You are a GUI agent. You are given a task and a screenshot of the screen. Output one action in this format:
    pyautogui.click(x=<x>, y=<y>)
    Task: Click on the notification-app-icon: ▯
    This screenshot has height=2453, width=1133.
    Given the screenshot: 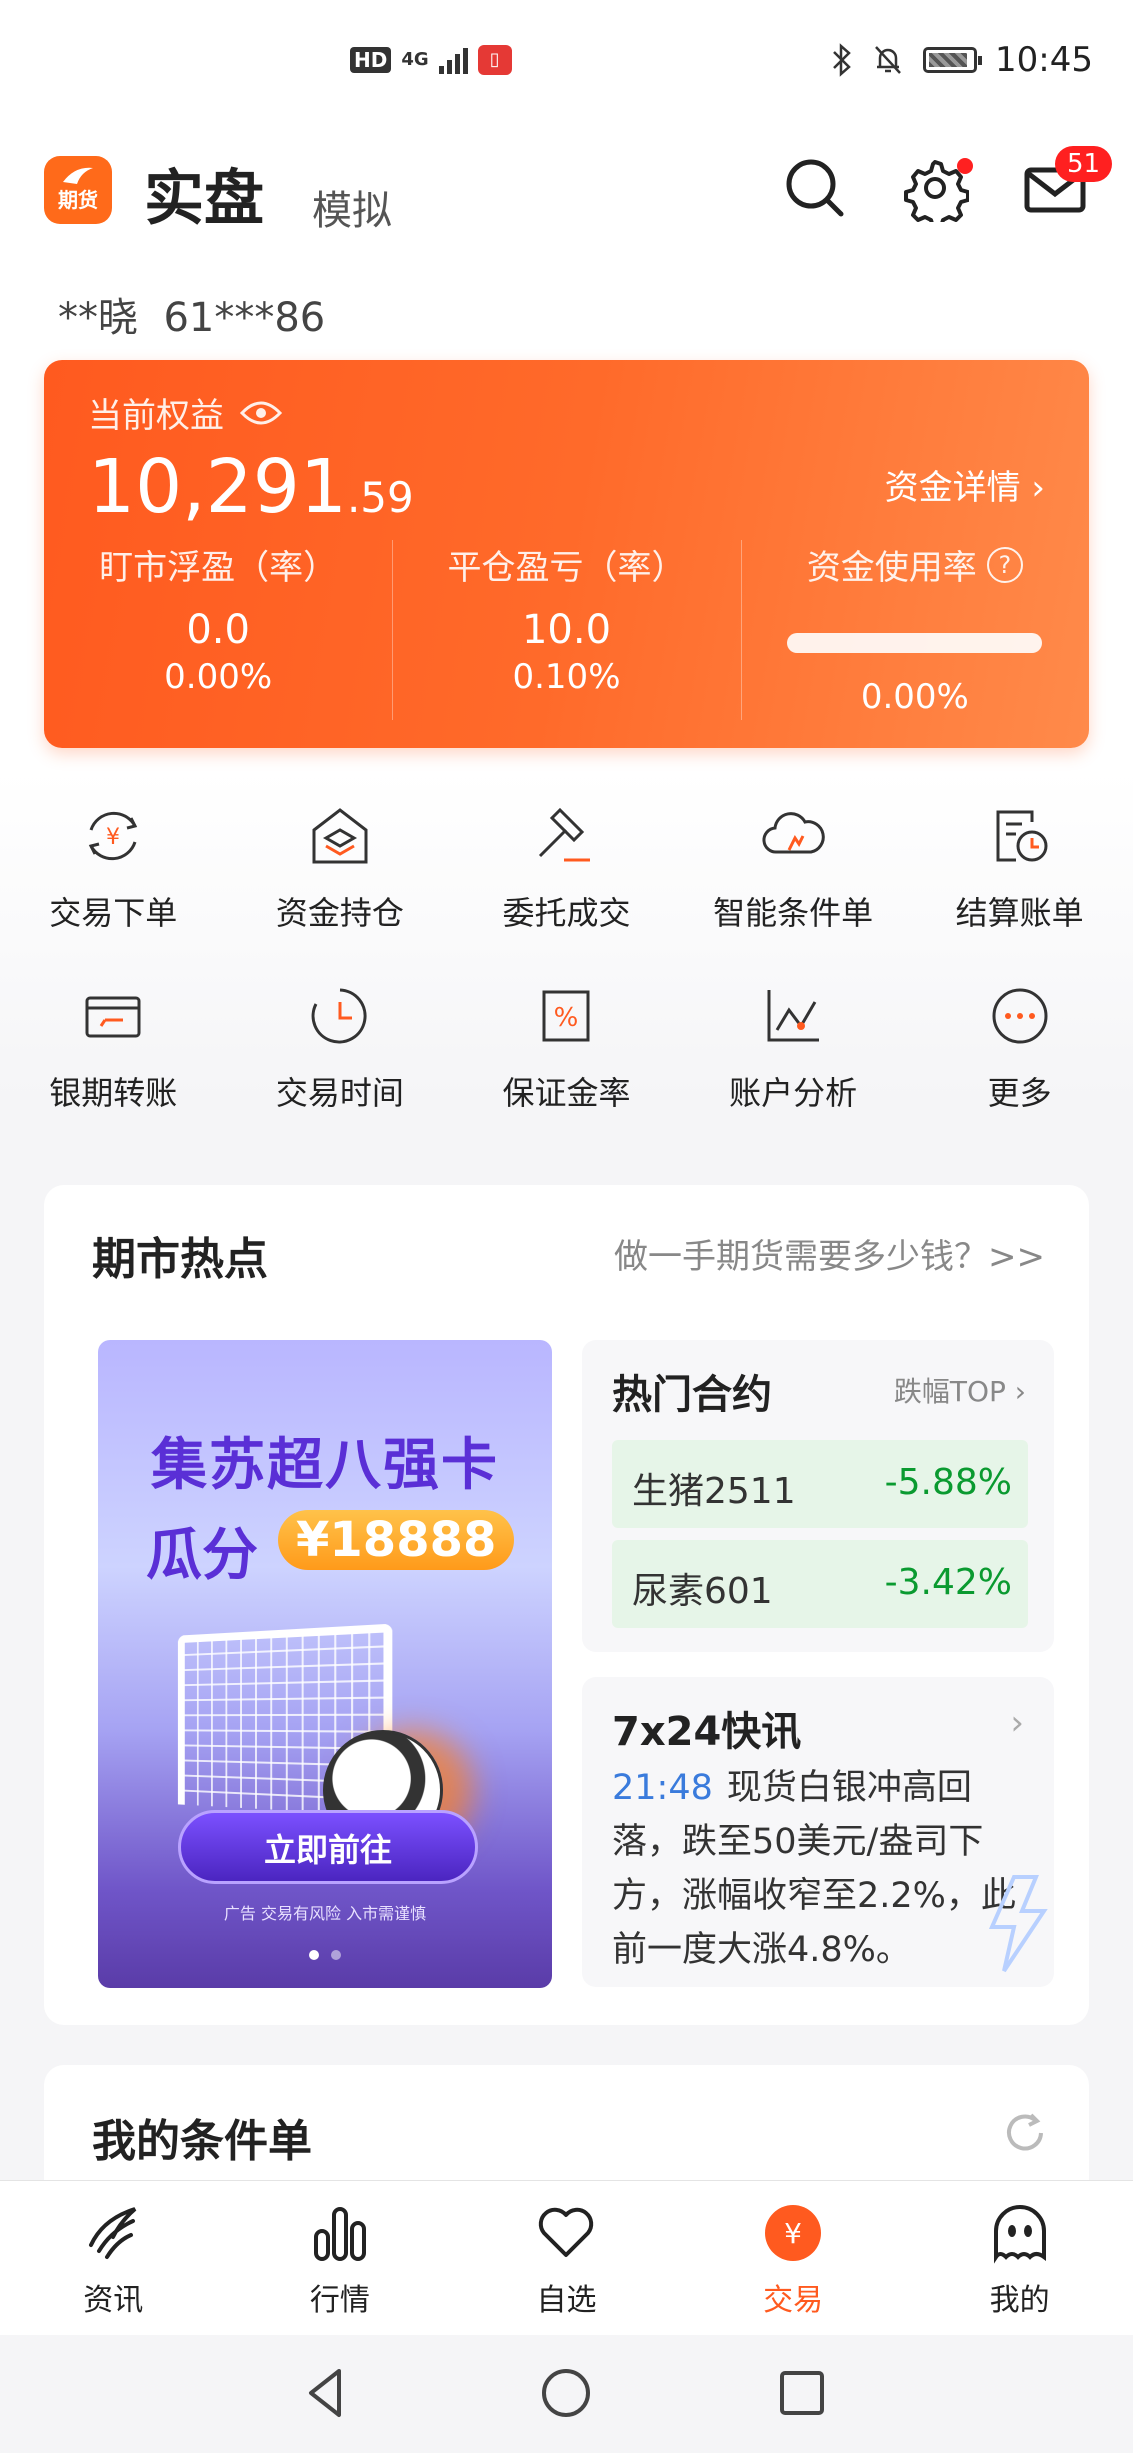 What is the action you would take?
    pyautogui.click(x=494, y=60)
    